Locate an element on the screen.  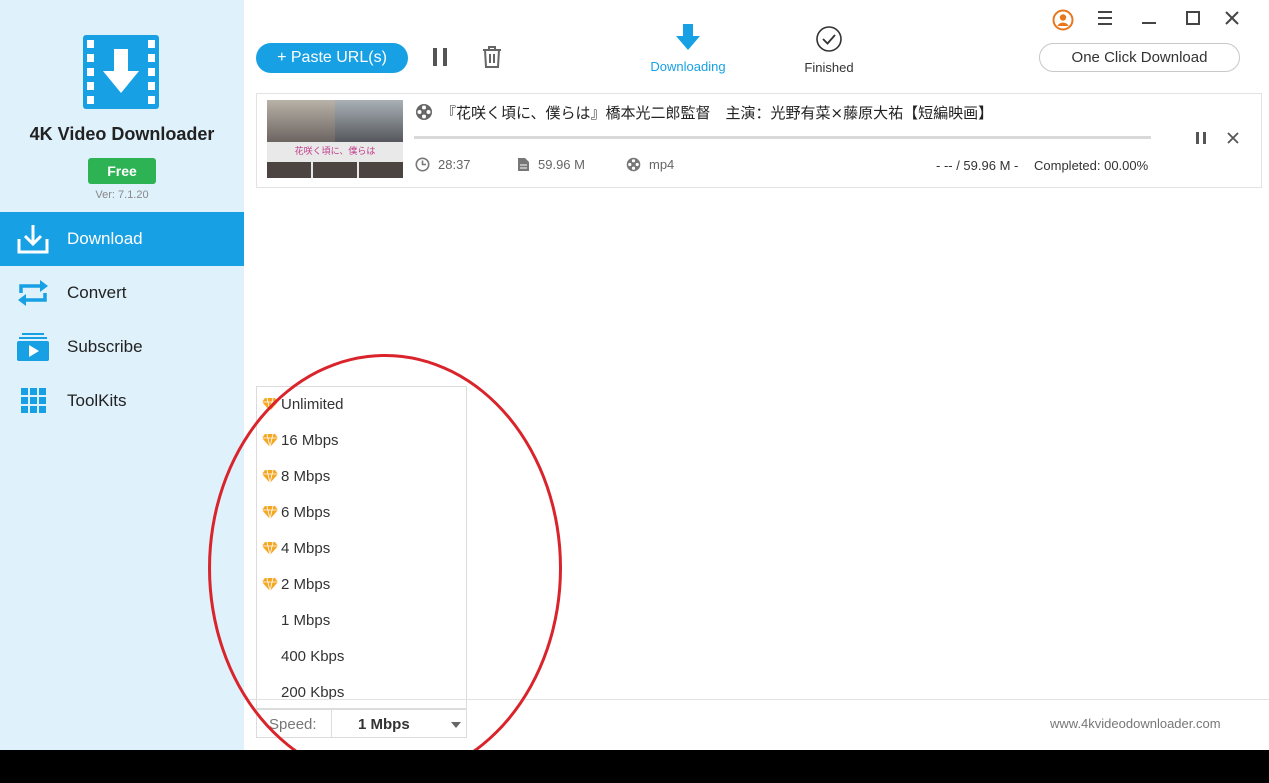
speed-option-1mbps: 1 Mbps is located at coordinates (362, 621).